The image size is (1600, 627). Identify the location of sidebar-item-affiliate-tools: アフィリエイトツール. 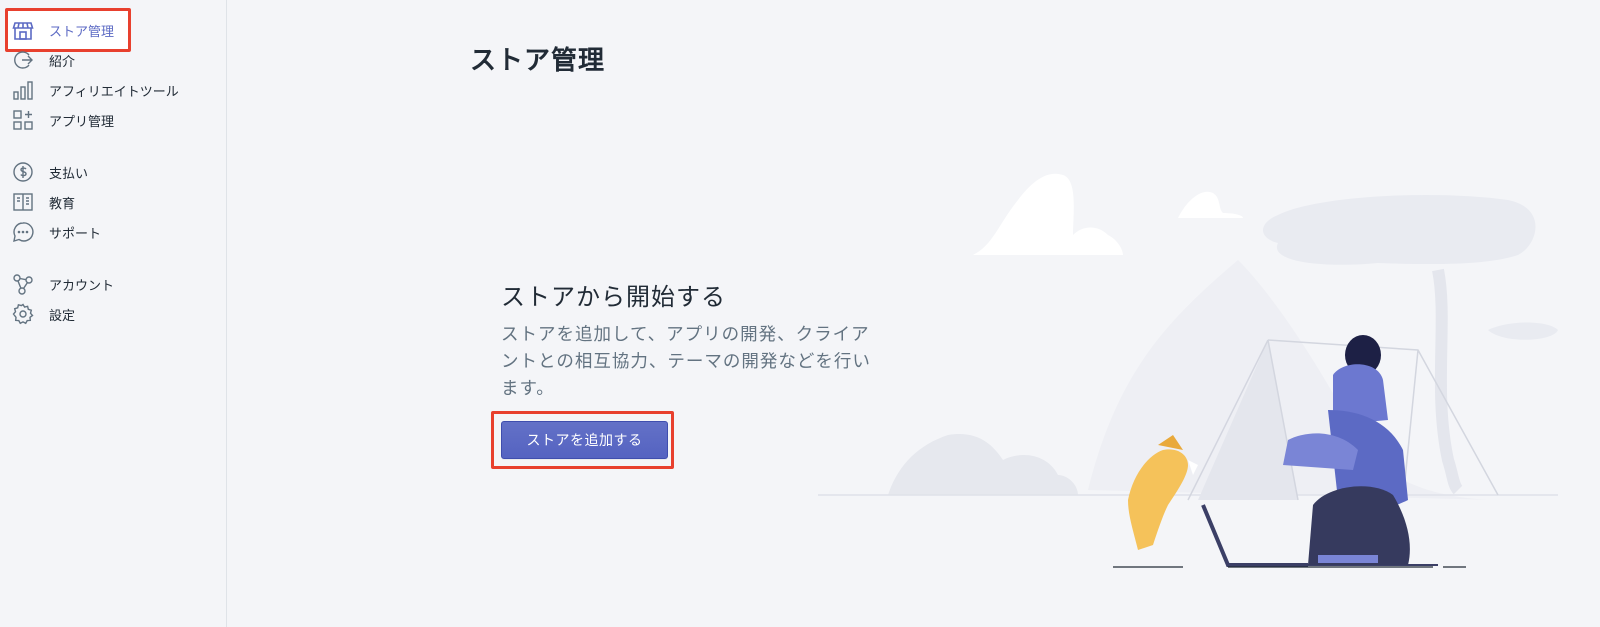
(112, 90).